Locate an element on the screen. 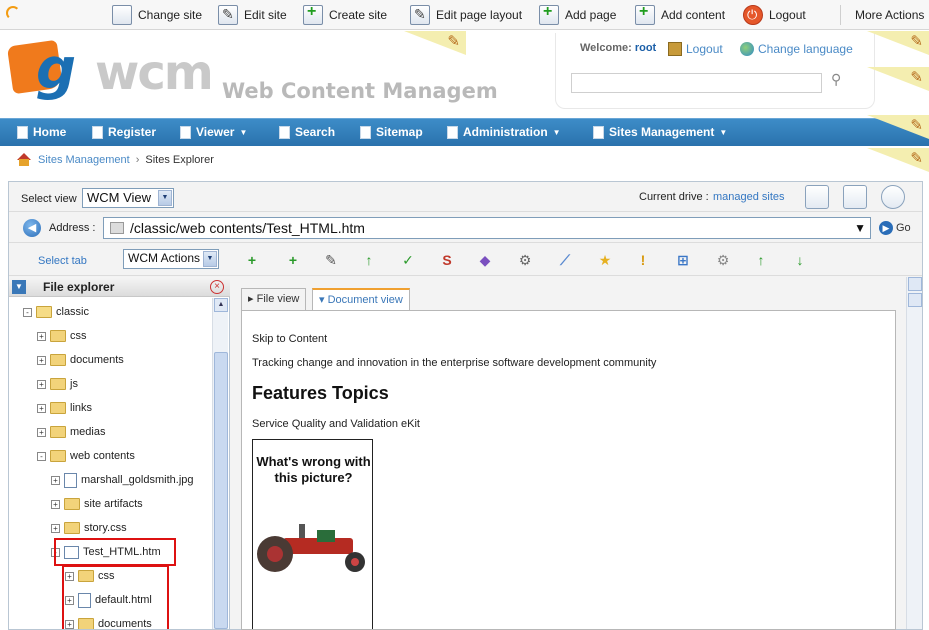 This screenshot has width=929, height=630. wcm-actions-dropdown: WCM Actions ▼ is located at coordinates (171, 259).